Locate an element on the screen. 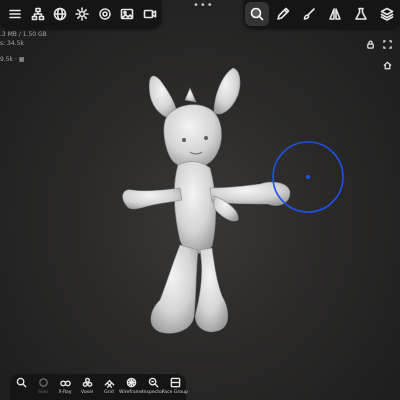  grid-icon is located at coordinates (109, 383).